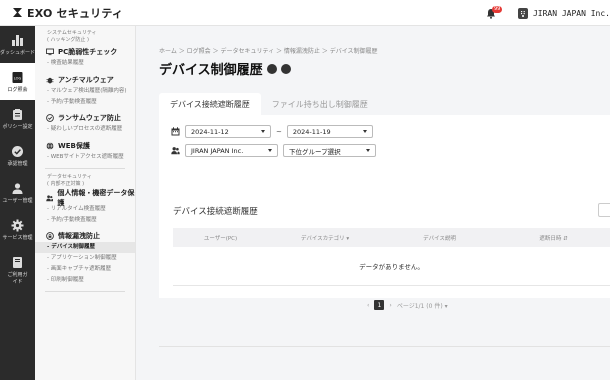  What do you see at coordinates (215, 212) in the screenshot?
I see `section-title: デバイス接続遮断履歴` at bounding box center [215, 212].